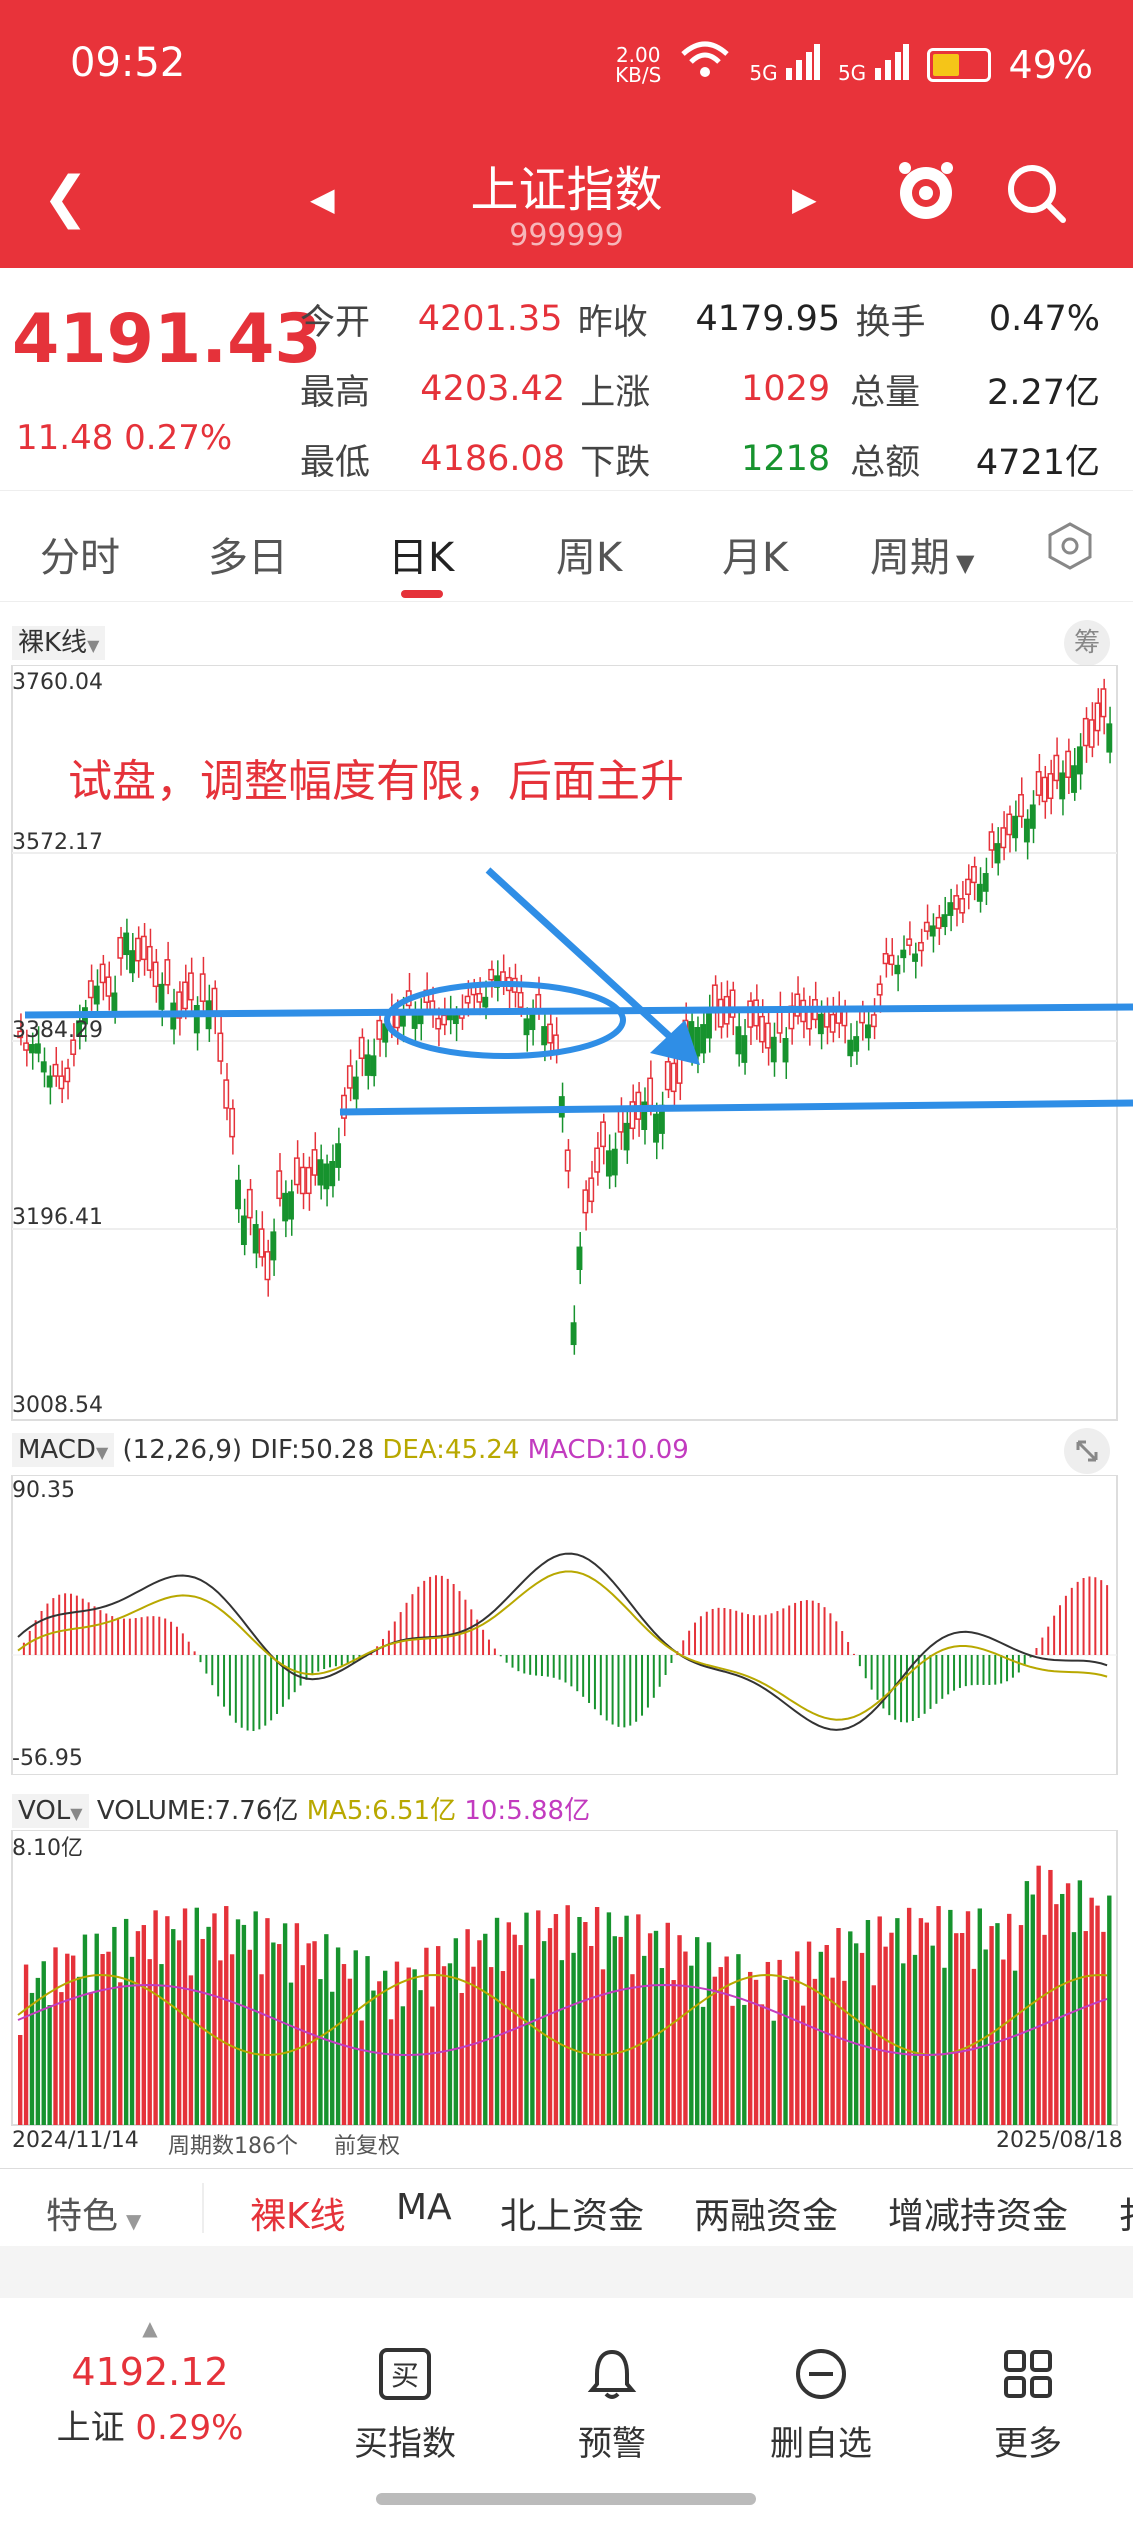 This screenshot has height=2532, width=1133. Describe the element at coordinates (885, 392) in the screenshot. I see `quote-label: 总量` at that location.